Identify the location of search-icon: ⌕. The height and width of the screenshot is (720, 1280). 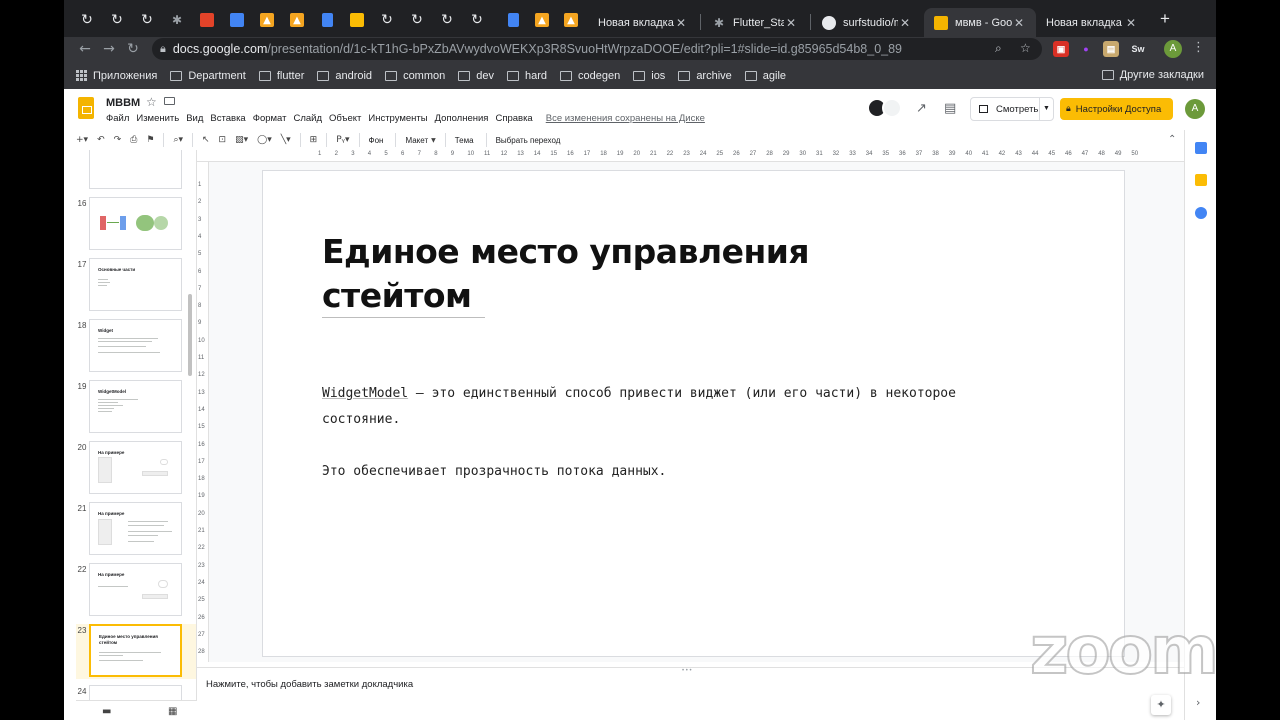
(998, 48).